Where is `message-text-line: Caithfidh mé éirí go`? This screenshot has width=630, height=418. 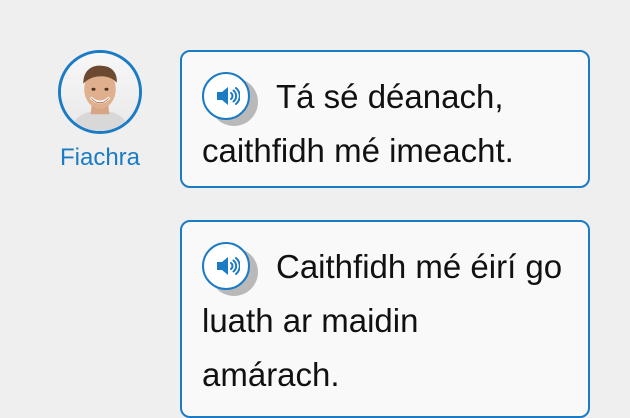 message-text-line: Caithfidh mé éirí go is located at coordinates (419, 266).